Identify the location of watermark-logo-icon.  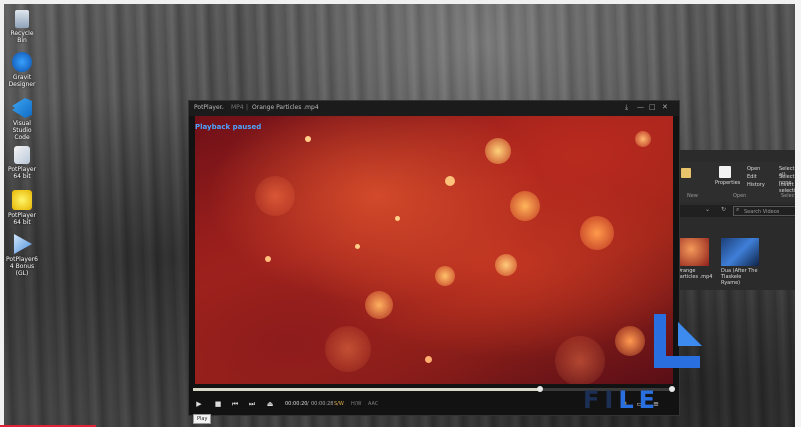
(678, 341).